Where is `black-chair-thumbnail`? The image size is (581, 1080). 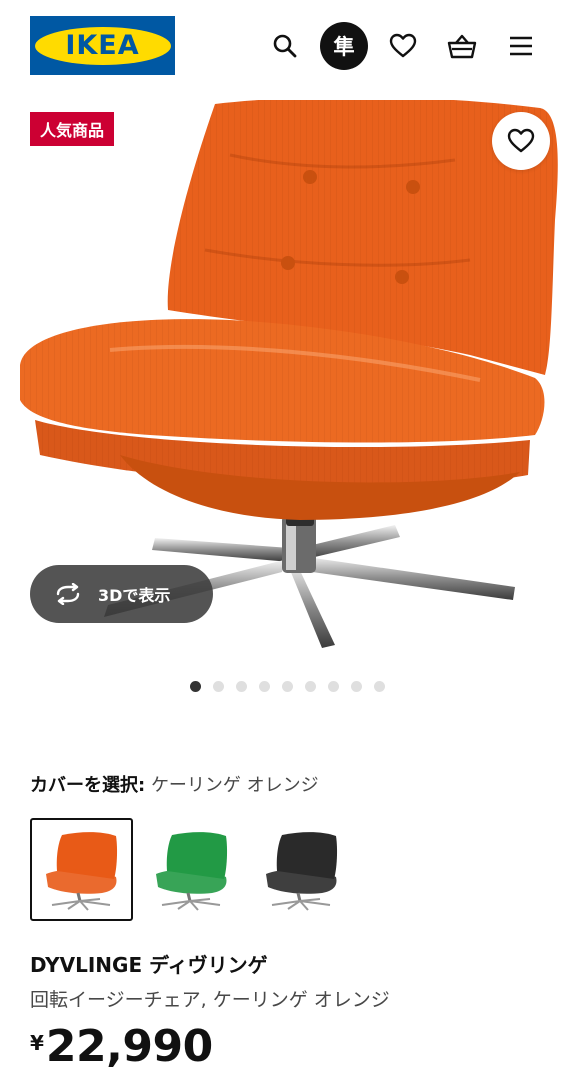 black-chair-thumbnail is located at coordinates (301, 871).